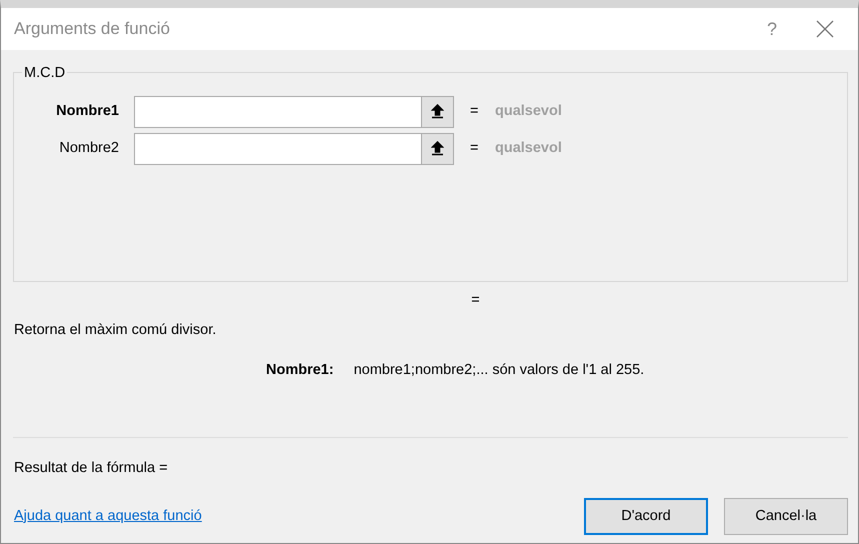 This screenshot has height=544, width=859. I want to click on close-icon, so click(825, 29).